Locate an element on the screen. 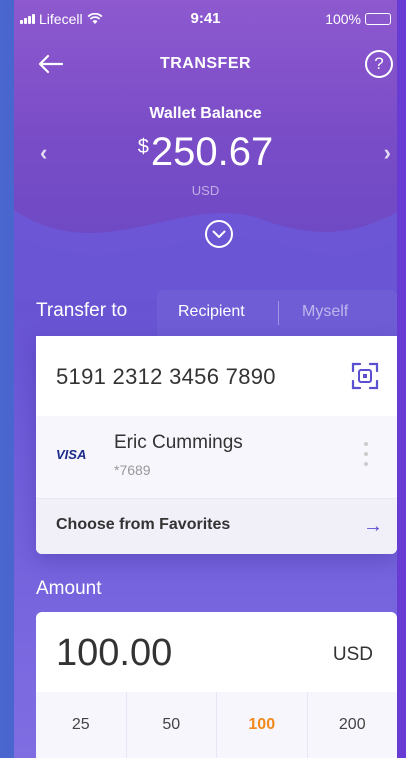 The width and height of the screenshot is (406, 758). amount-input: 100.00 is located at coordinates (114, 653).